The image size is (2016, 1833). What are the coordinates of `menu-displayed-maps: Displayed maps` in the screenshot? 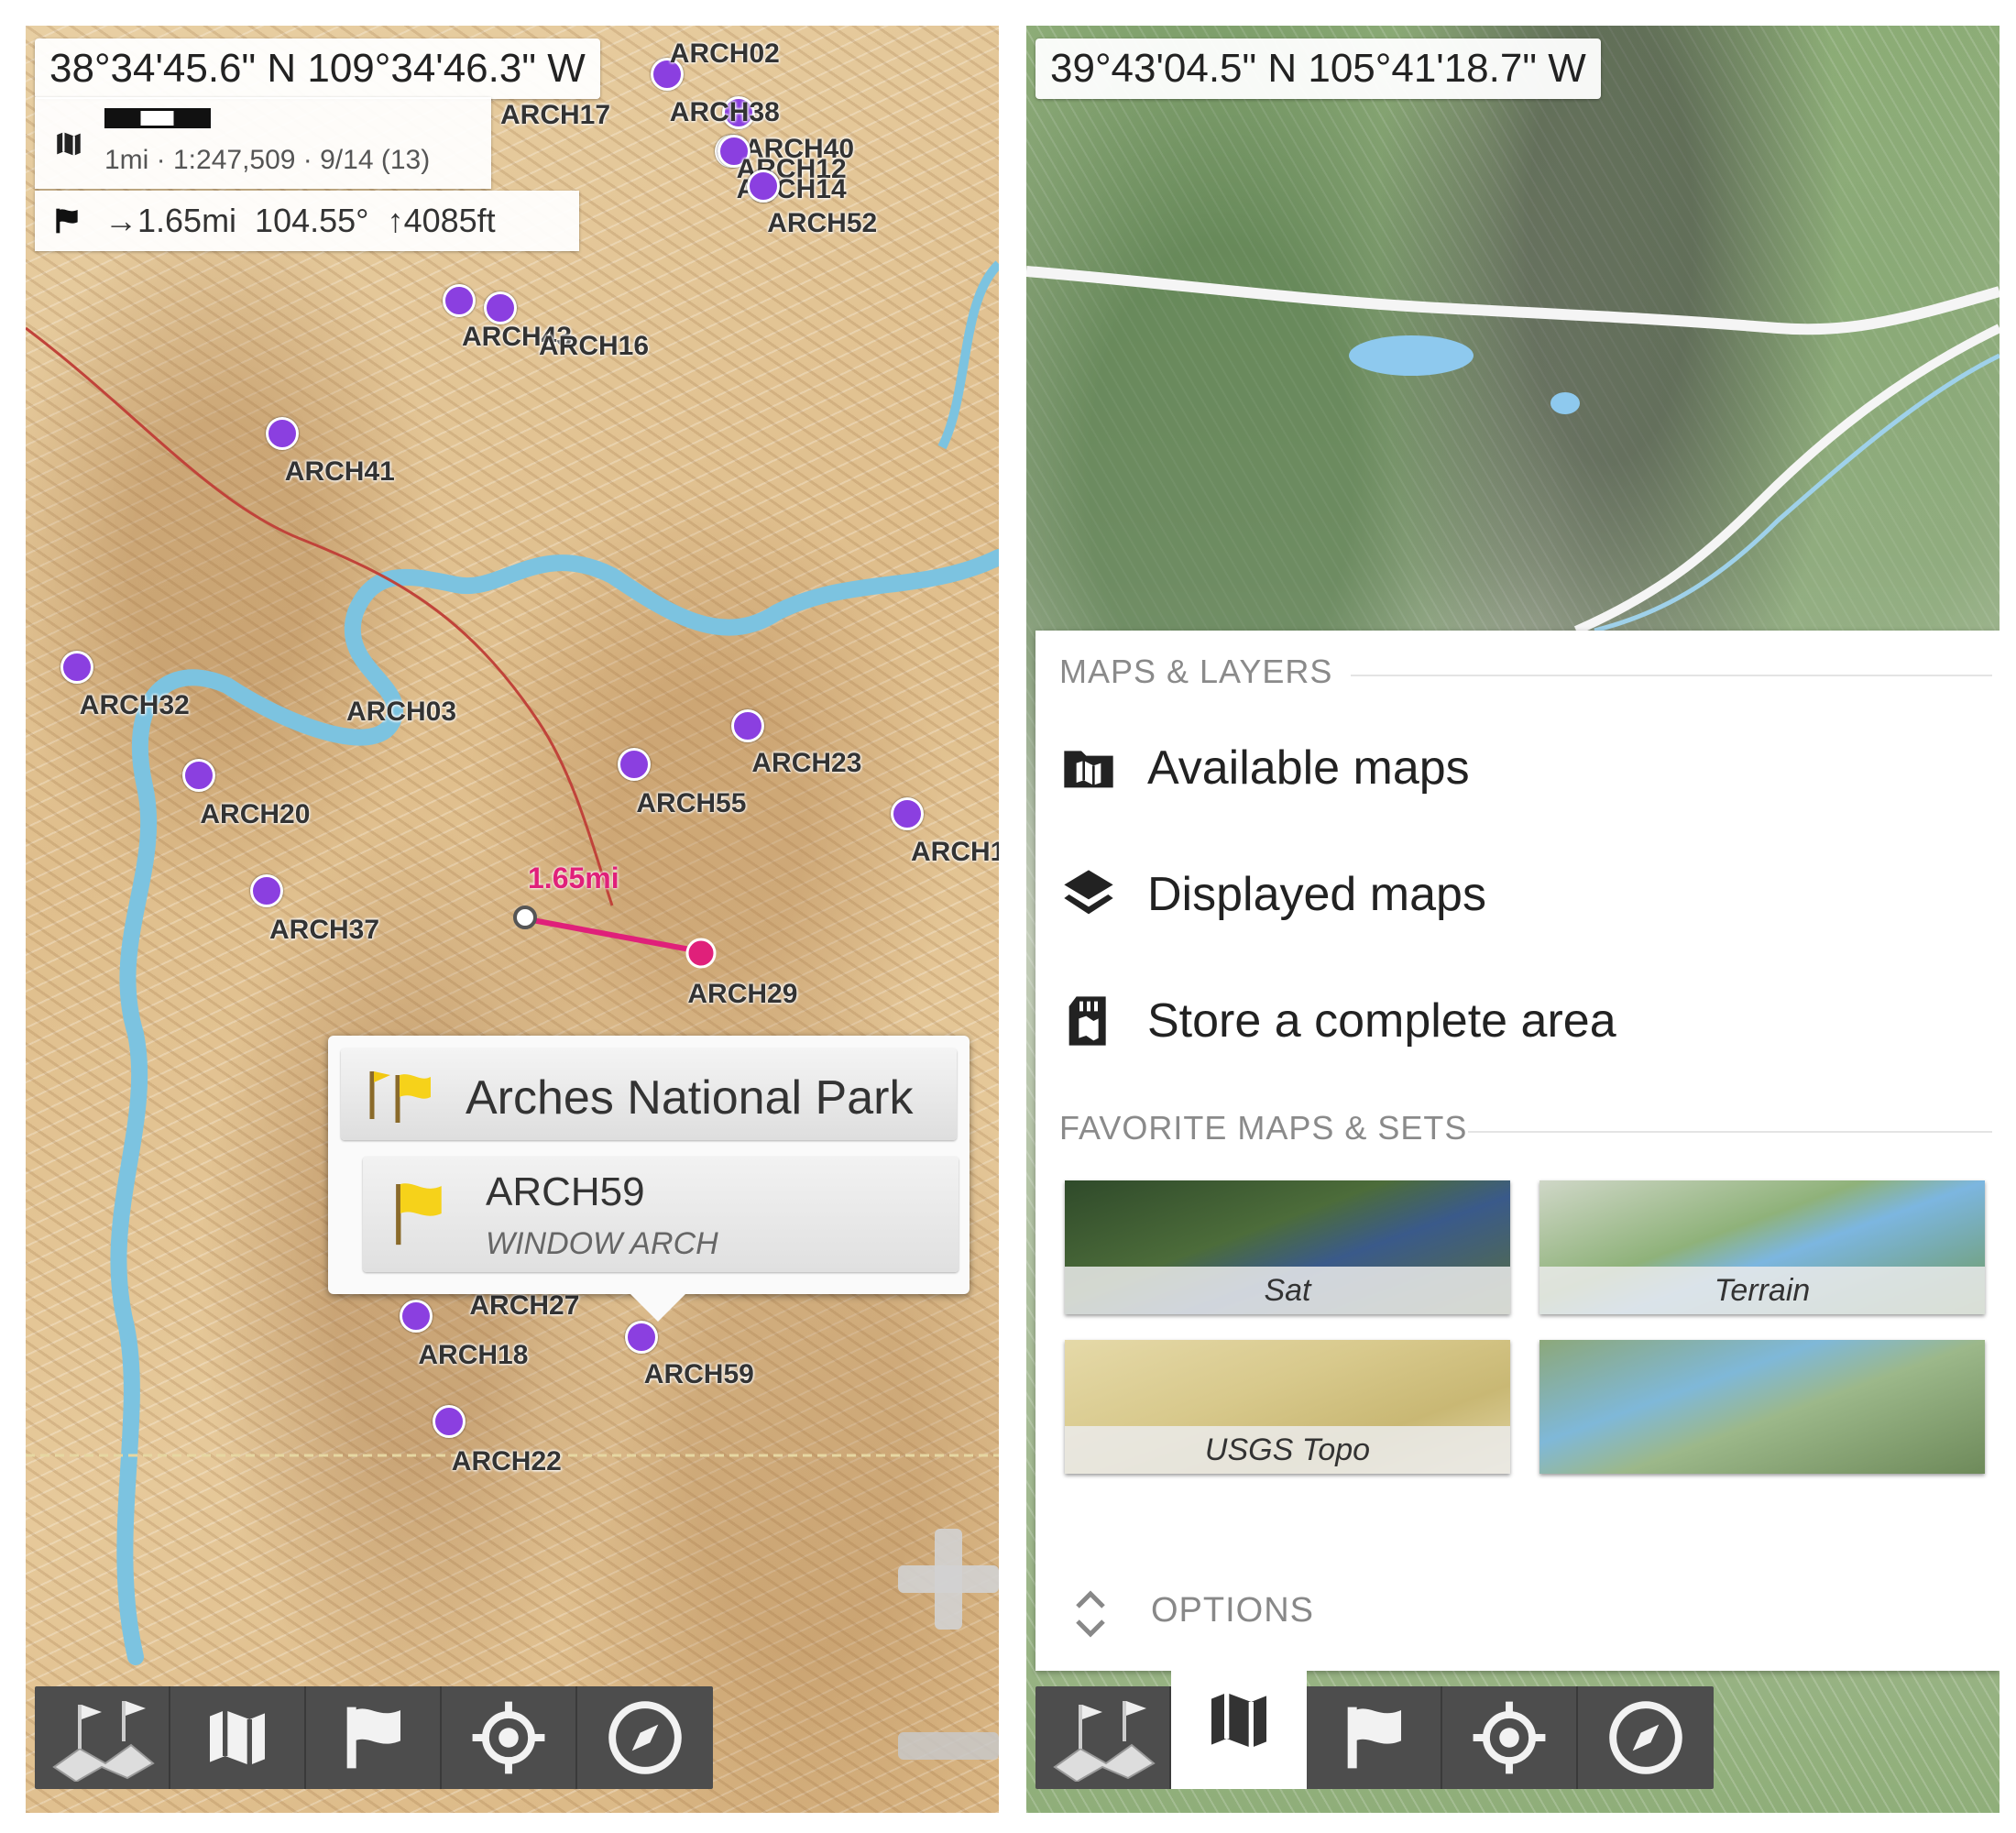 It's located at (1517, 895).